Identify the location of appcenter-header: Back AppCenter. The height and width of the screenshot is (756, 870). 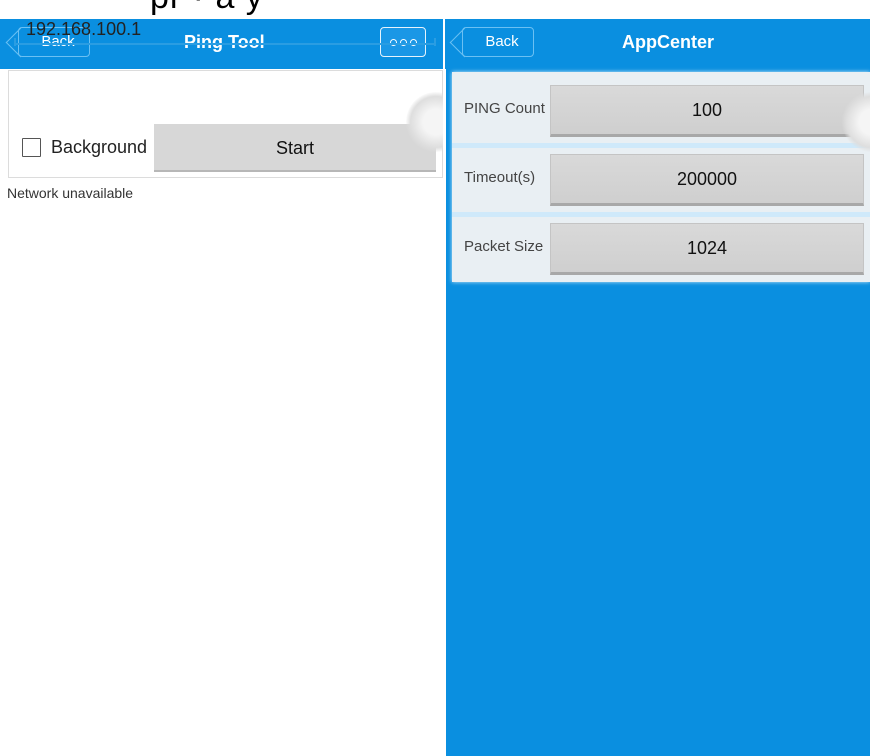
(657, 44).